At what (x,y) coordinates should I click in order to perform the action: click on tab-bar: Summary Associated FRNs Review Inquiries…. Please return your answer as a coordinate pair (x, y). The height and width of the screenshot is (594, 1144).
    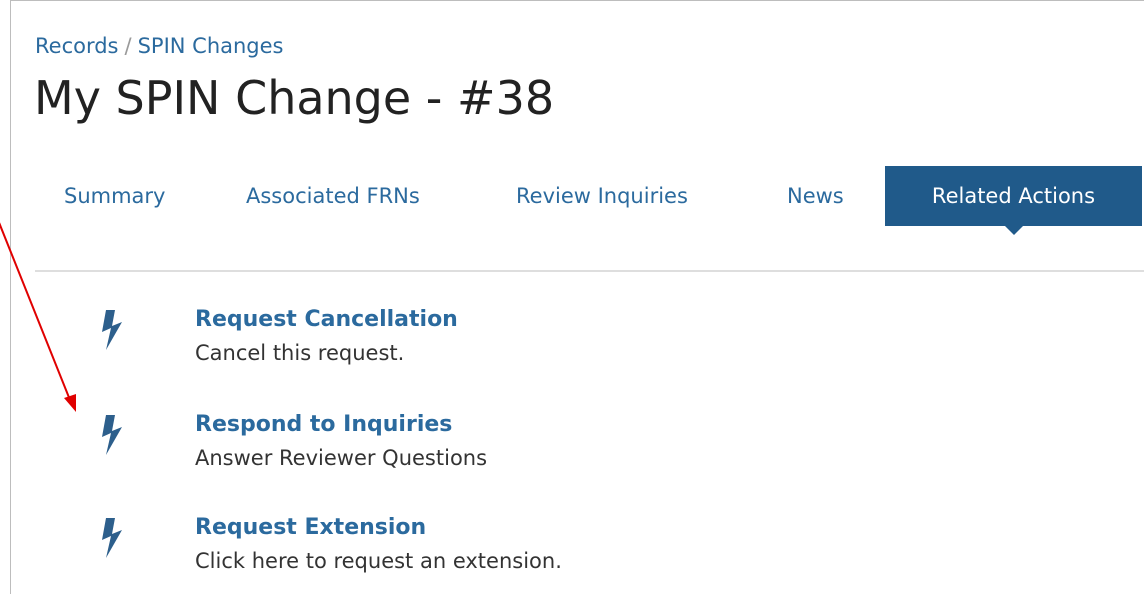
    Looking at the image, I should click on (589, 200).